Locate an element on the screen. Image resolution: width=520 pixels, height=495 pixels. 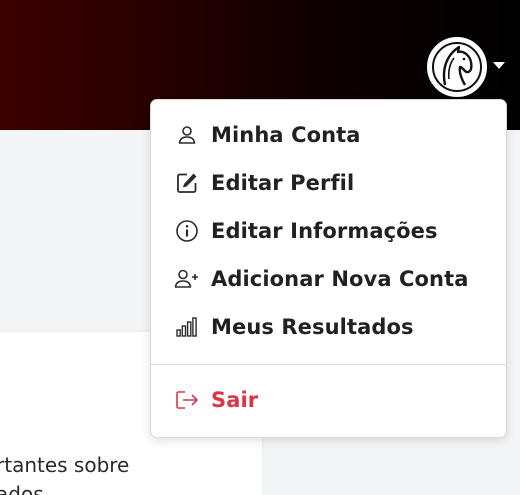
menu-item-minha-conta: Minha Conta is located at coordinates (328, 135).